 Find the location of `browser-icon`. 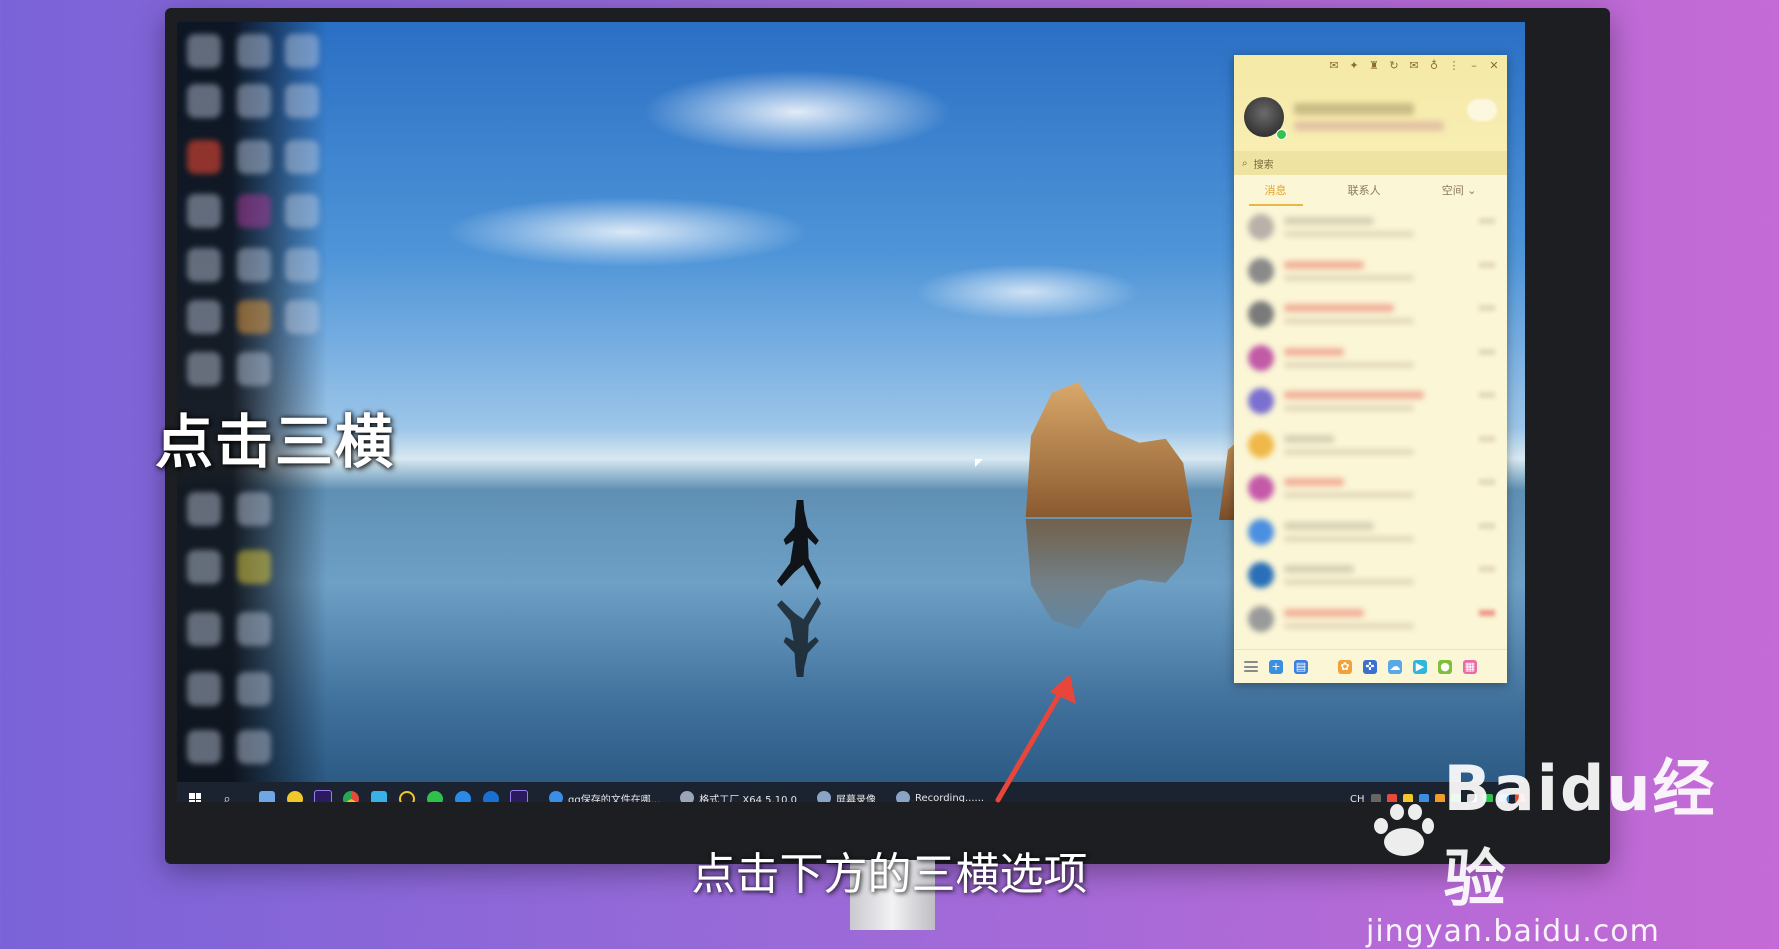

browser-icon is located at coordinates (556, 796).